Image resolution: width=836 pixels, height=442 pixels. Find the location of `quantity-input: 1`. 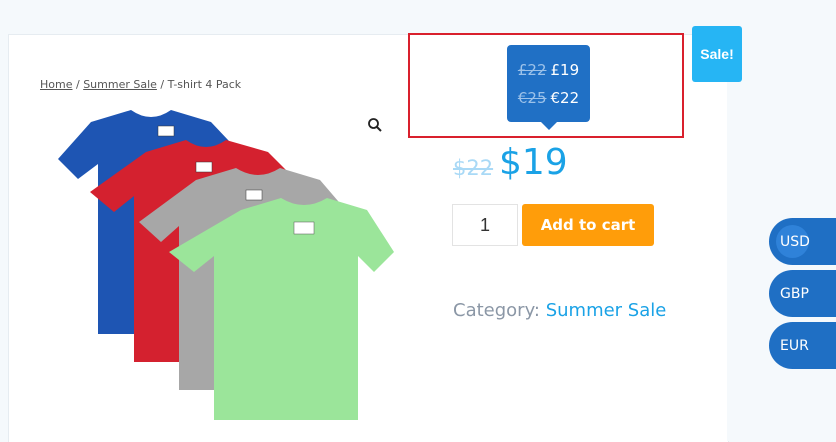

quantity-input: 1 is located at coordinates (485, 225).